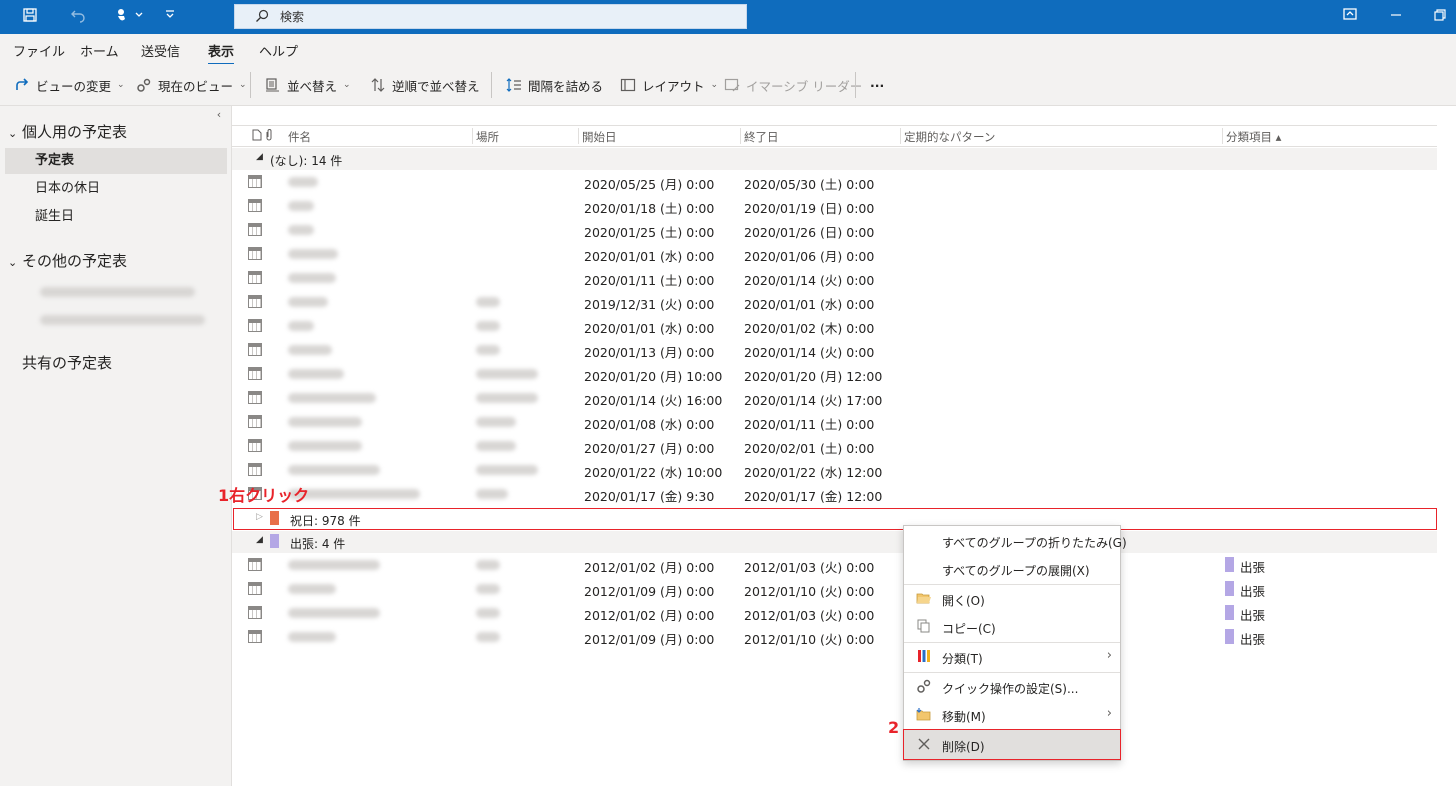 Image resolution: width=1456 pixels, height=786 pixels. I want to click on minimize-icon, so click(1396, 17).